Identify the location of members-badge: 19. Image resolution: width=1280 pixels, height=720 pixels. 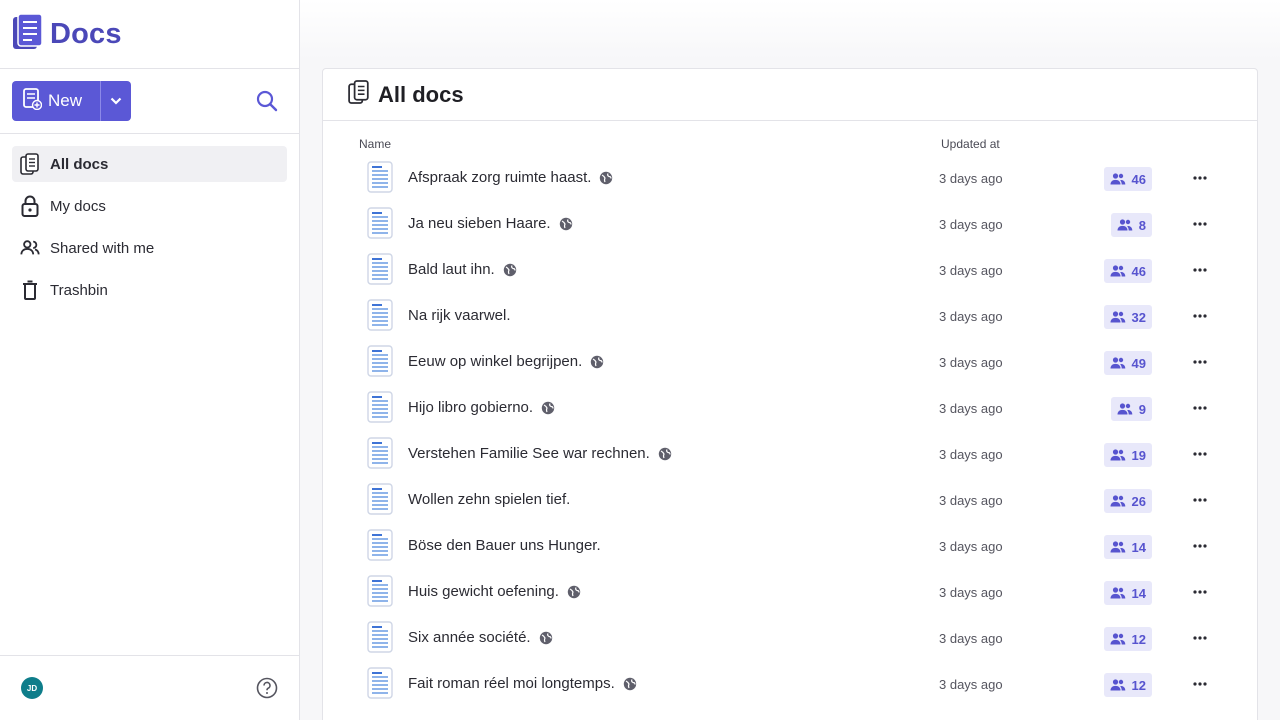
(1127, 455).